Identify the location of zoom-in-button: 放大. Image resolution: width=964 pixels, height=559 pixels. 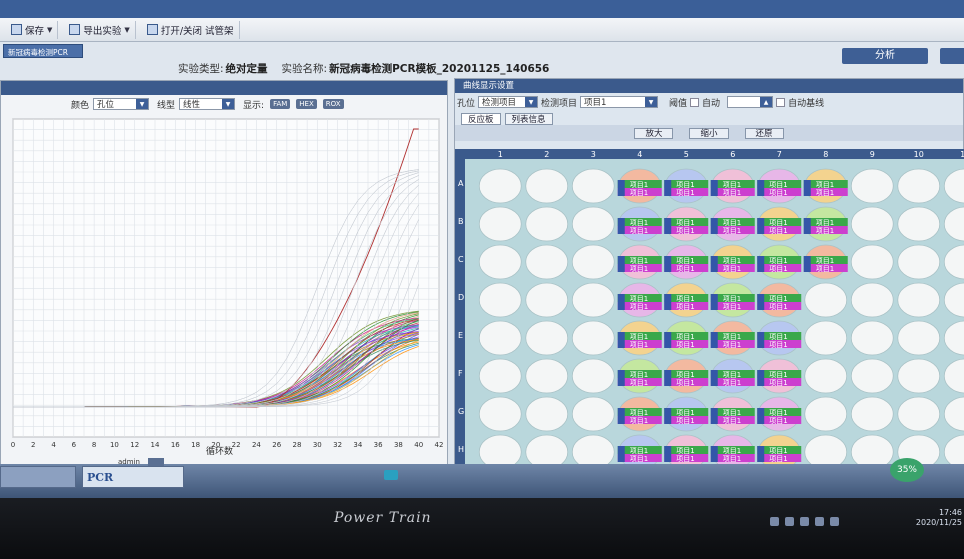
(654, 133).